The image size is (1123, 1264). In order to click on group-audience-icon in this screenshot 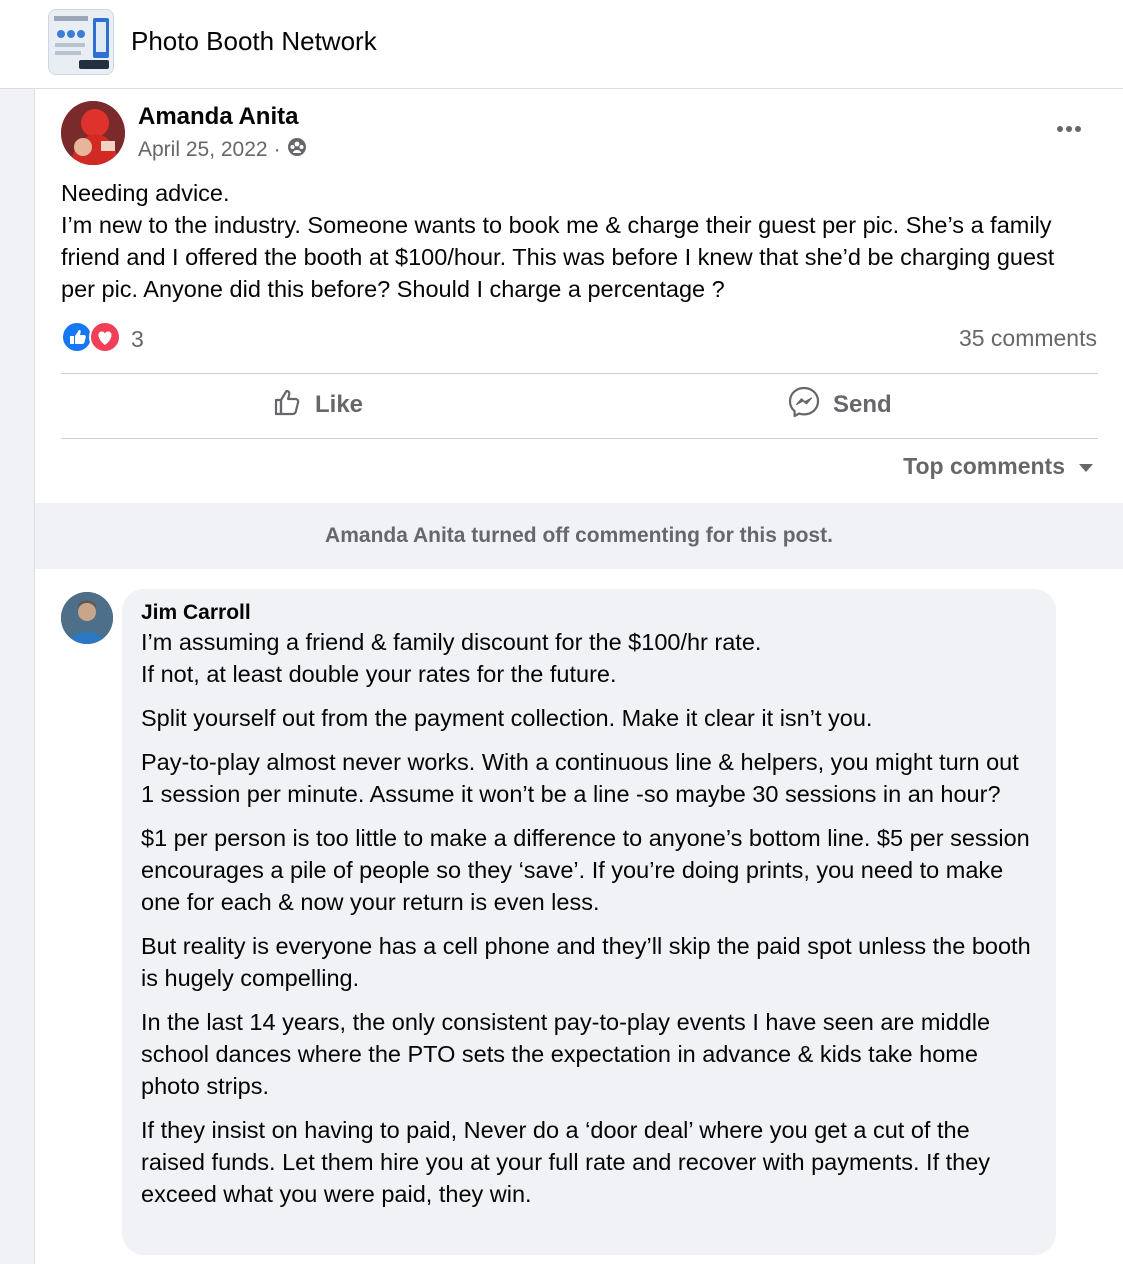, I will do `click(297, 150)`.